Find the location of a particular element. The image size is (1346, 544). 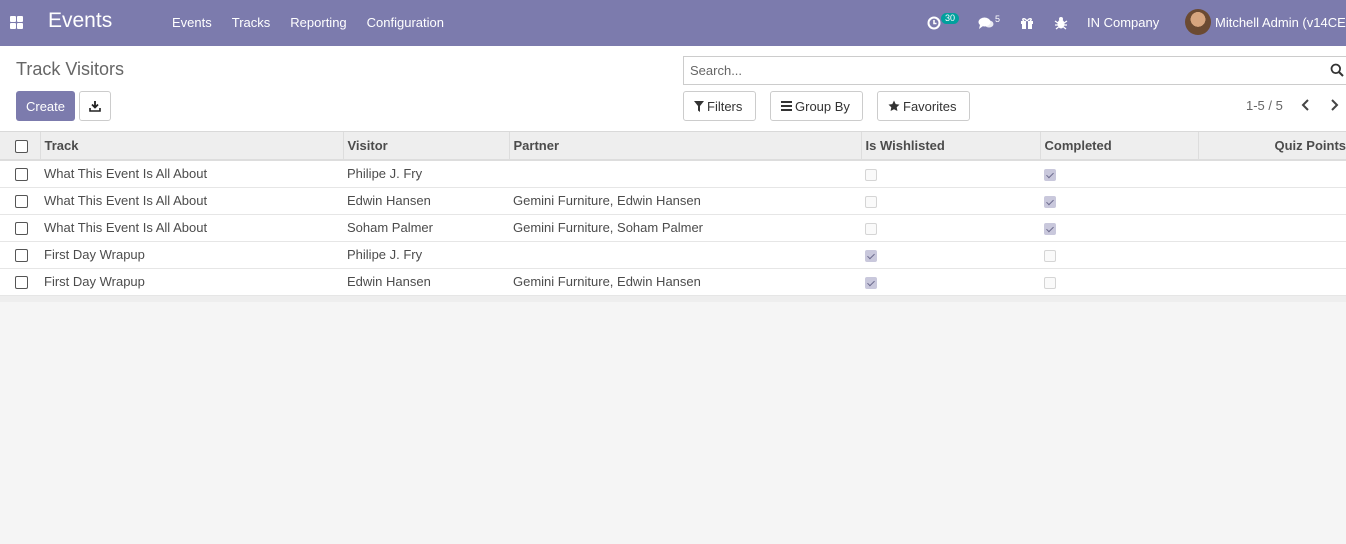

pager-value: 1-5 / 5 is located at coordinates (1264, 105).